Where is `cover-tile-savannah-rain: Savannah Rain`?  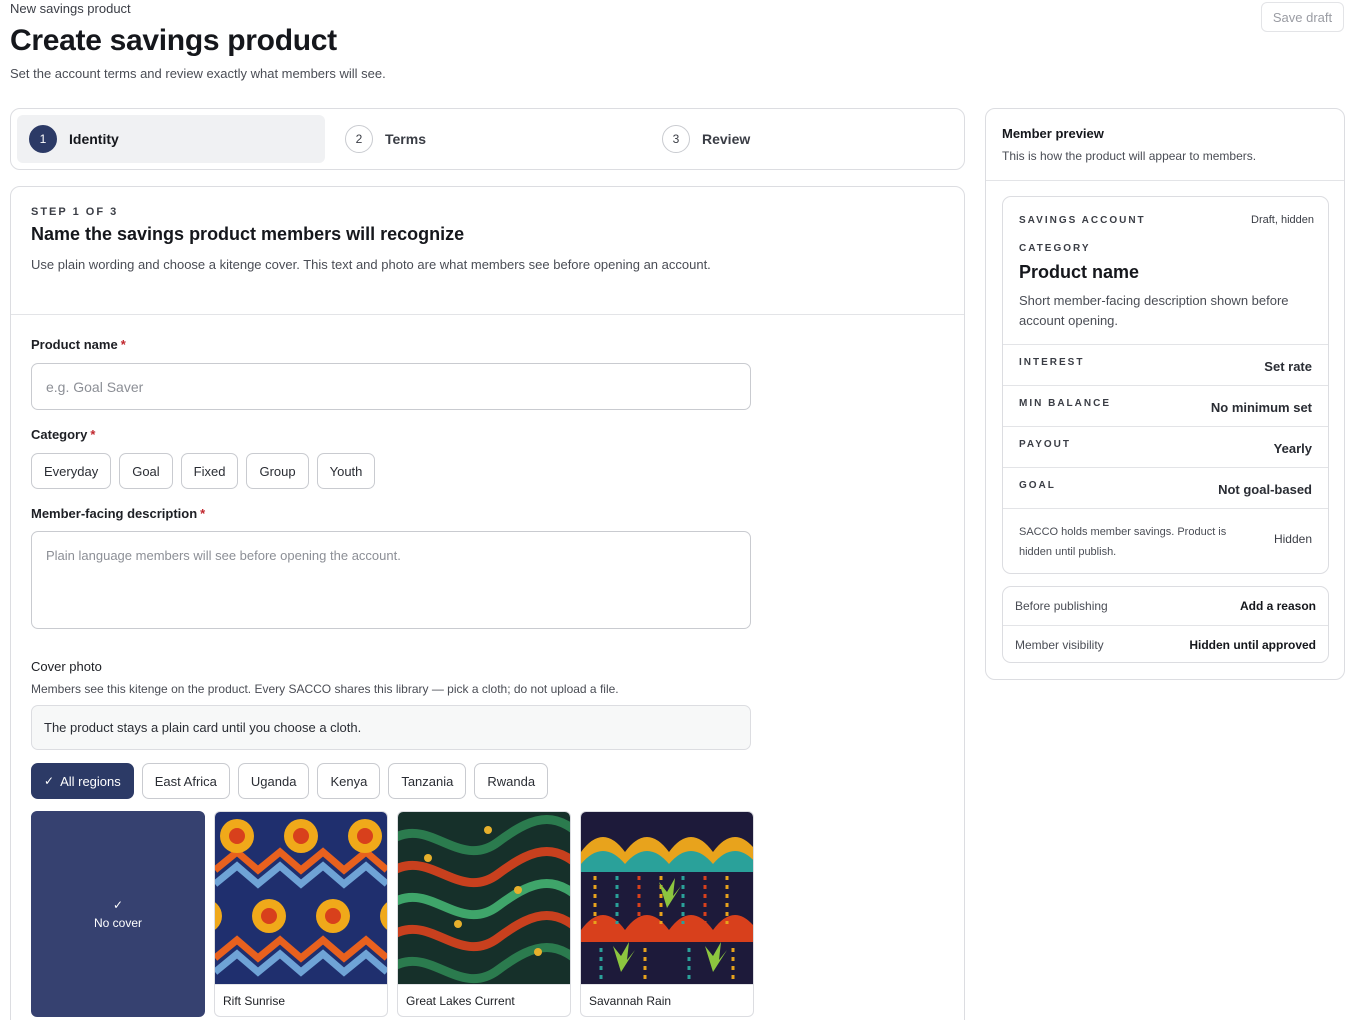
cover-tile-savannah-rain: Savannah Rain is located at coordinates (667, 914).